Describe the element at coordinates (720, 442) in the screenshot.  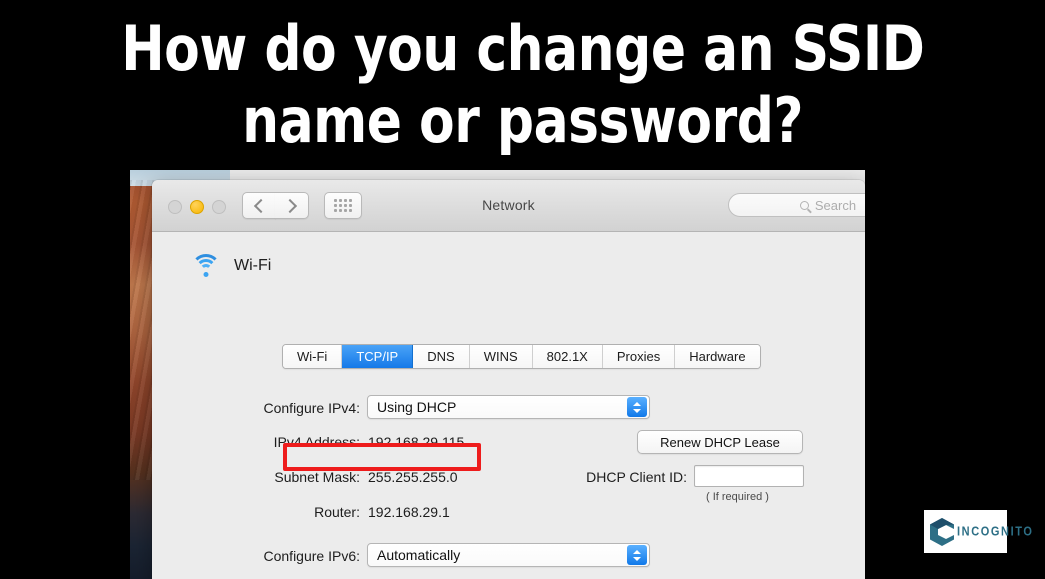
I see `renew-dhcp-lease-button: Renew DHCP Lease` at that location.